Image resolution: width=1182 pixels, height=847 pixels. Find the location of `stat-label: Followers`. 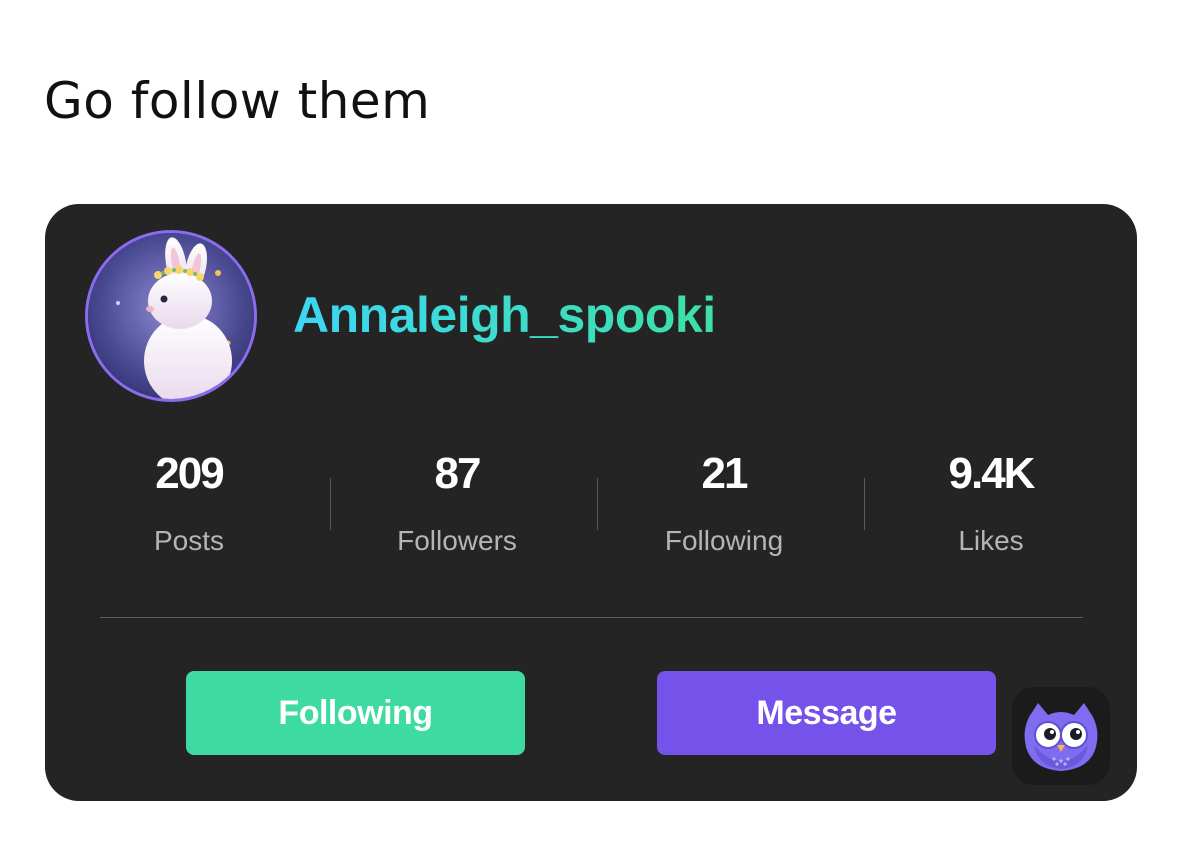

stat-label: Followers is located at coordinates (457, 540).